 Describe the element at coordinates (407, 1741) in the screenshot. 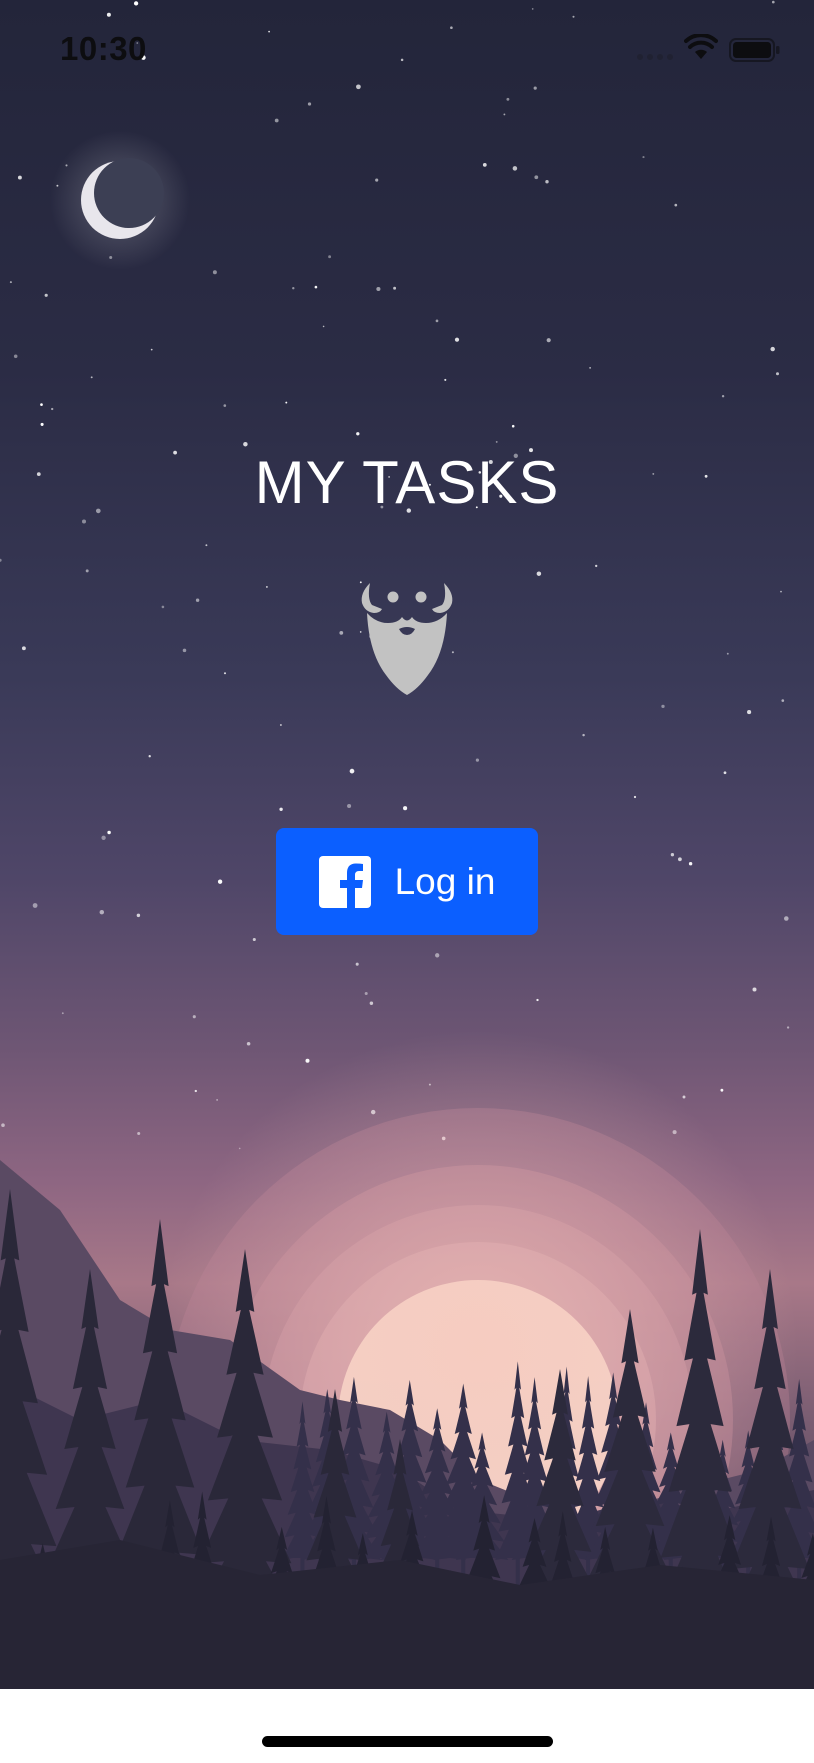

I see `home-indicator` at that location.